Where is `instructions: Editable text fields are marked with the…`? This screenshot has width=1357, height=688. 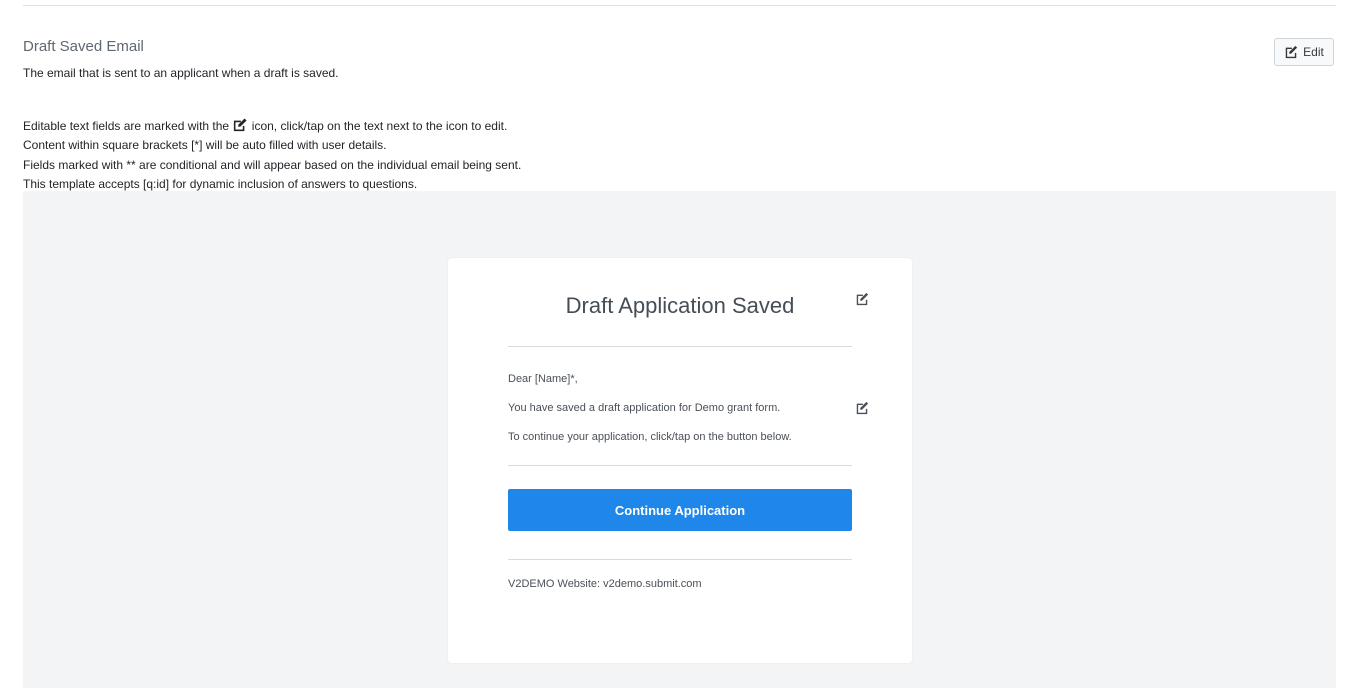 instructions: Editable text fields are marked with the… is located at coordinates (272, 155).